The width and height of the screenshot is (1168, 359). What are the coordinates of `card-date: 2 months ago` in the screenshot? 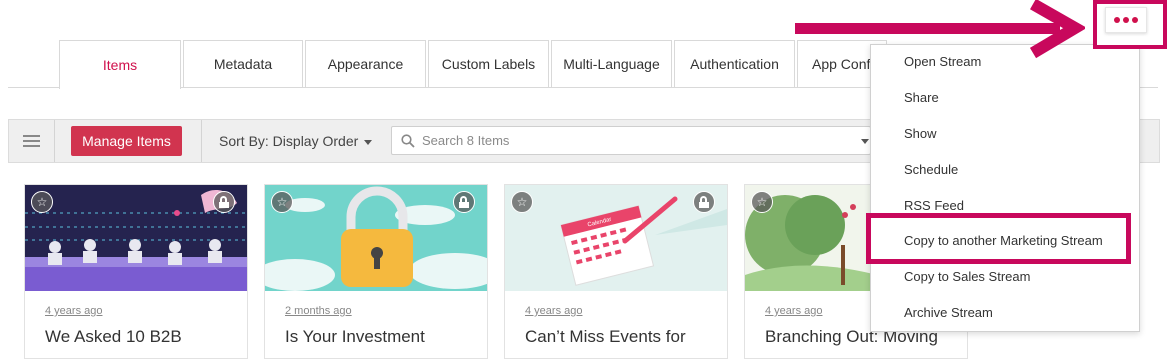 It's located at (318, 311).